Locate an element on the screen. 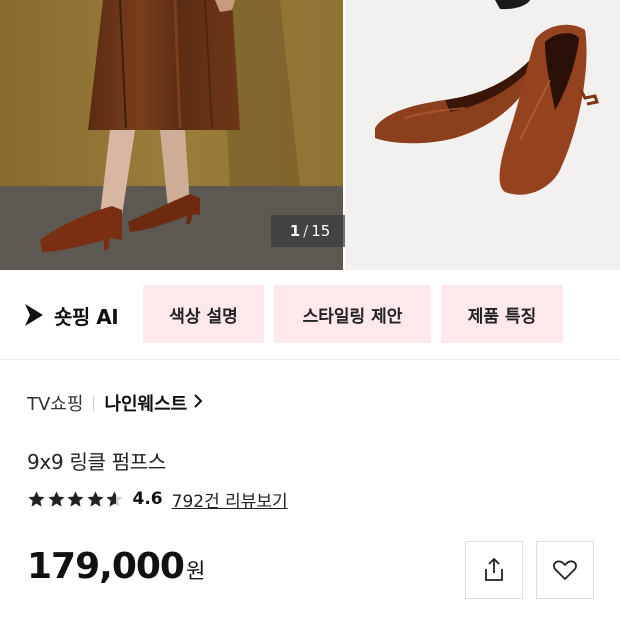 The width and height of the screenshot is (620, 620). wishlist-button is located at coordinates (565, 570).